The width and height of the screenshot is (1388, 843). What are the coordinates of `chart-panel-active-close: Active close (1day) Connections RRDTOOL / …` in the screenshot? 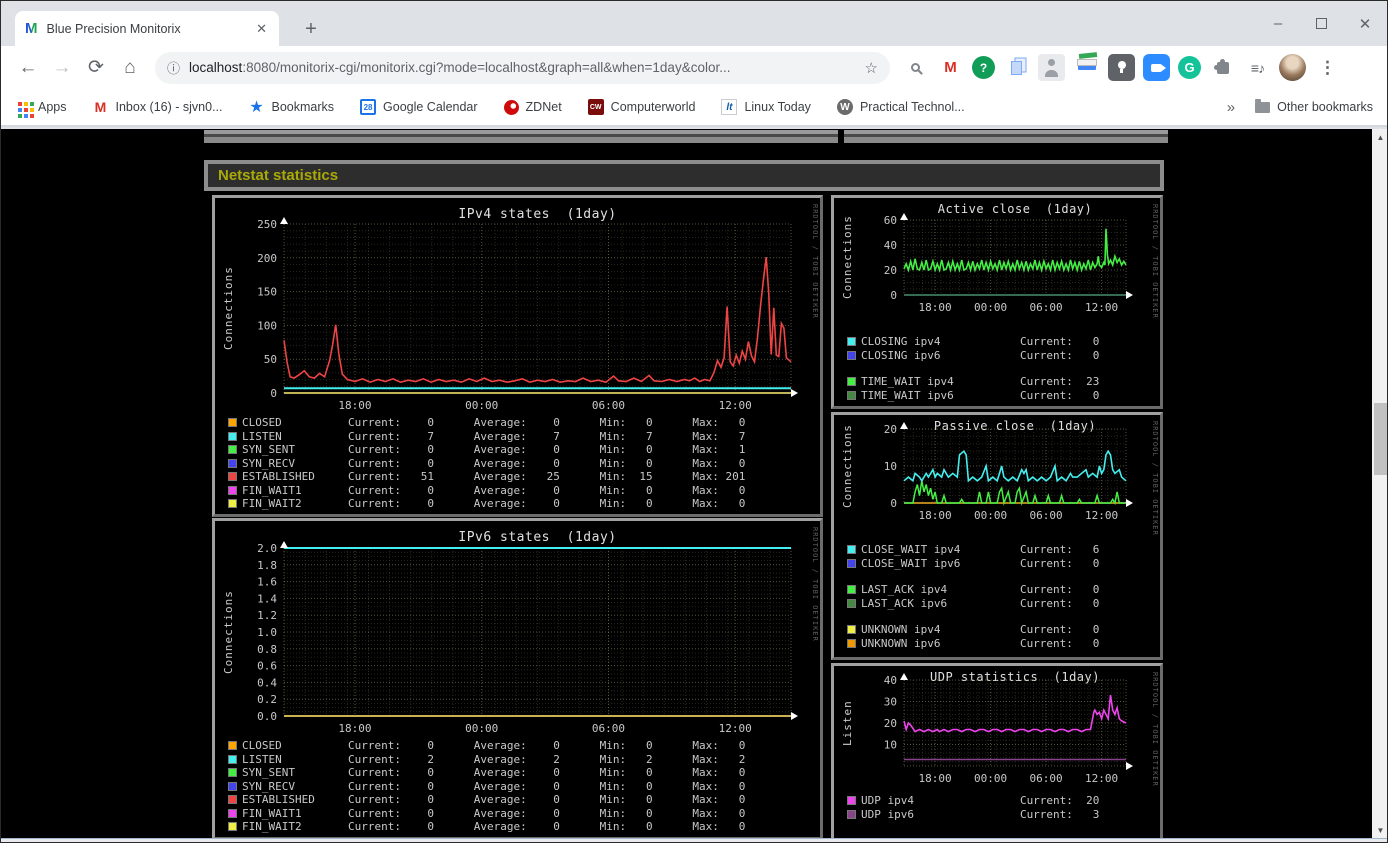 It's located at (997, 302).